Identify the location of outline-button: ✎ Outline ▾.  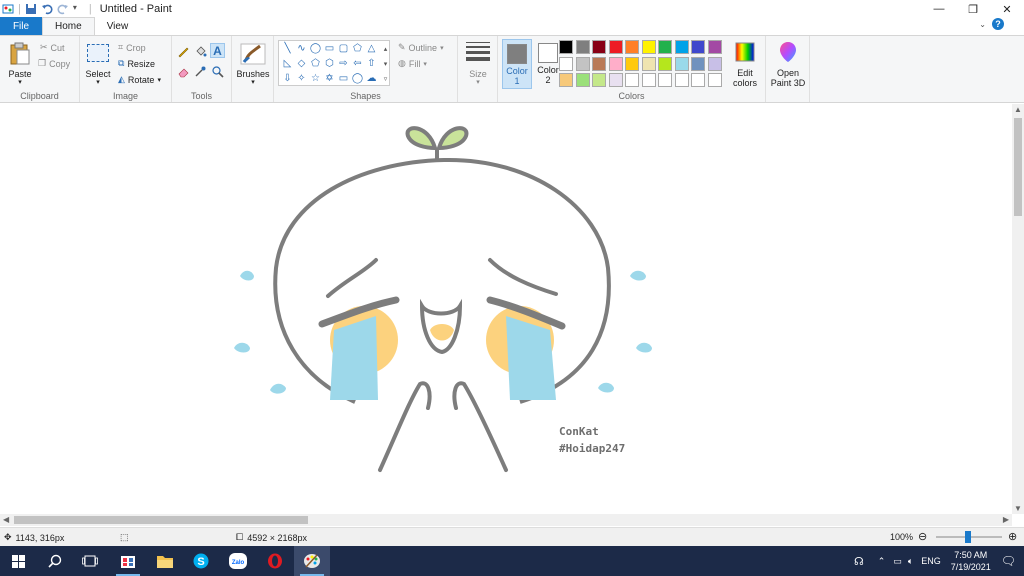
(421, 47).